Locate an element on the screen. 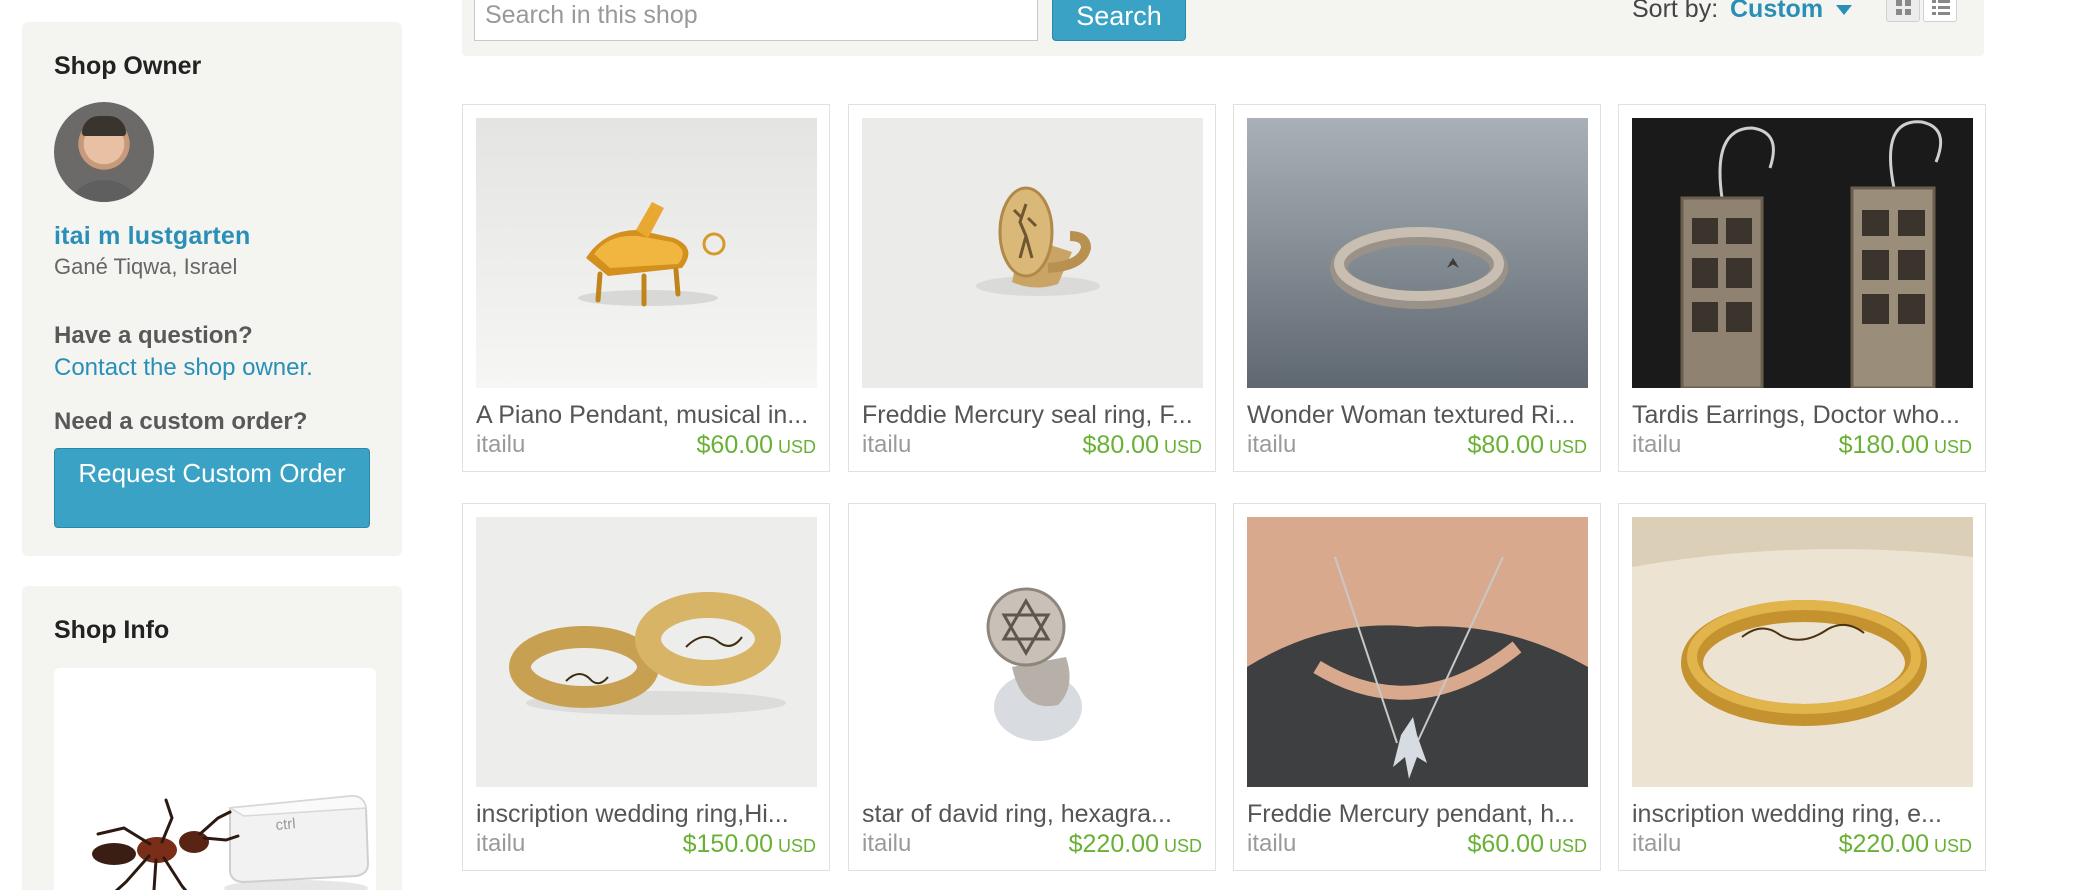 This screenshot has width=2096, height=890. mercury-pendant-image is located at coordinates (1417, 652).